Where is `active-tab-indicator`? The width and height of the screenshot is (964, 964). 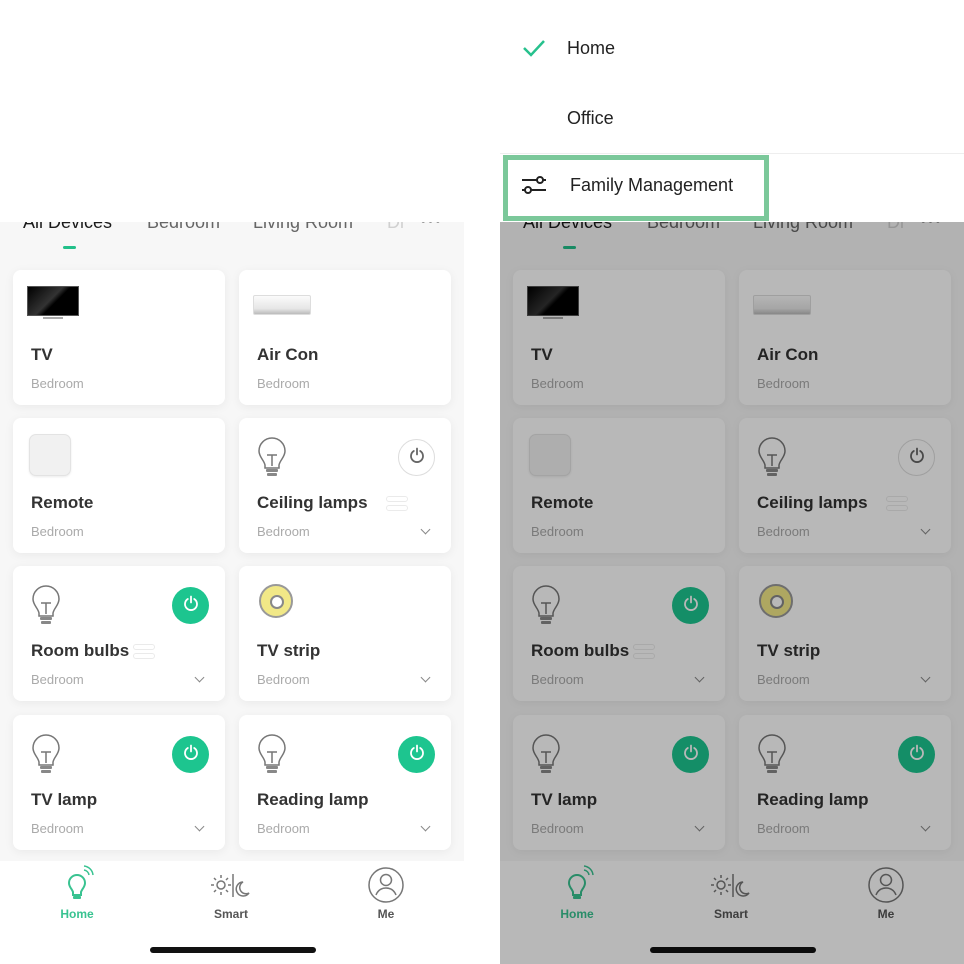
active-tab-indicator is located at coordinates (69, 247).